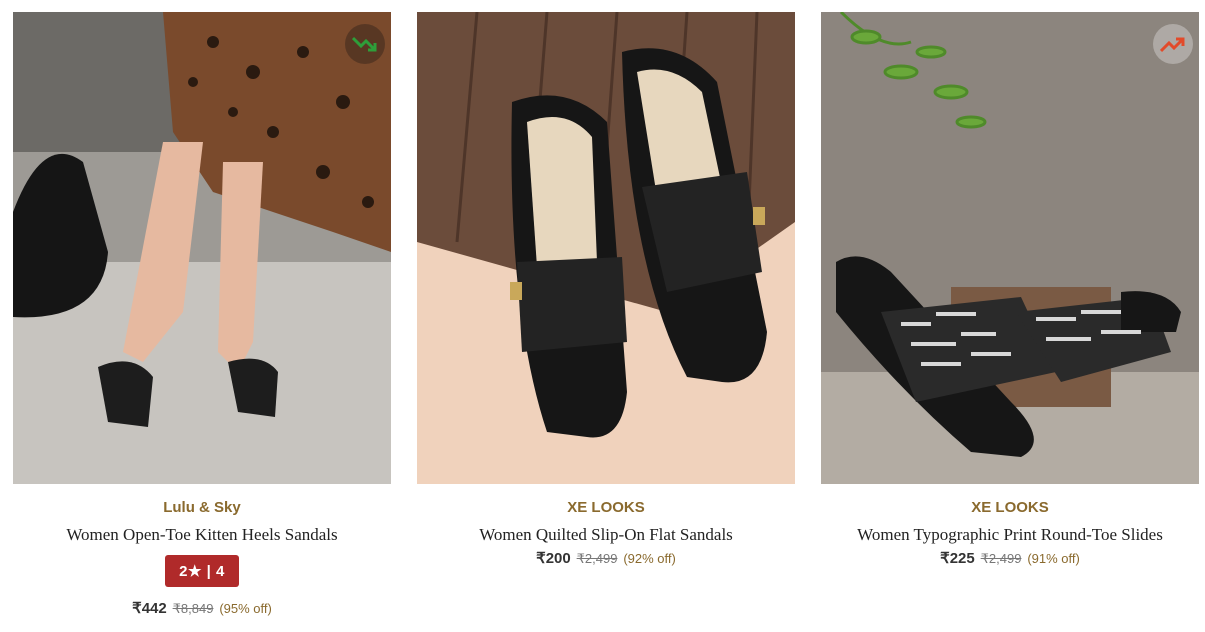  What do you see at coordinates (202, 535) in the screenshot?
I see `product-title: Women Open-Toe Kitten Heels Sandals` at bounding box center [202, 535].